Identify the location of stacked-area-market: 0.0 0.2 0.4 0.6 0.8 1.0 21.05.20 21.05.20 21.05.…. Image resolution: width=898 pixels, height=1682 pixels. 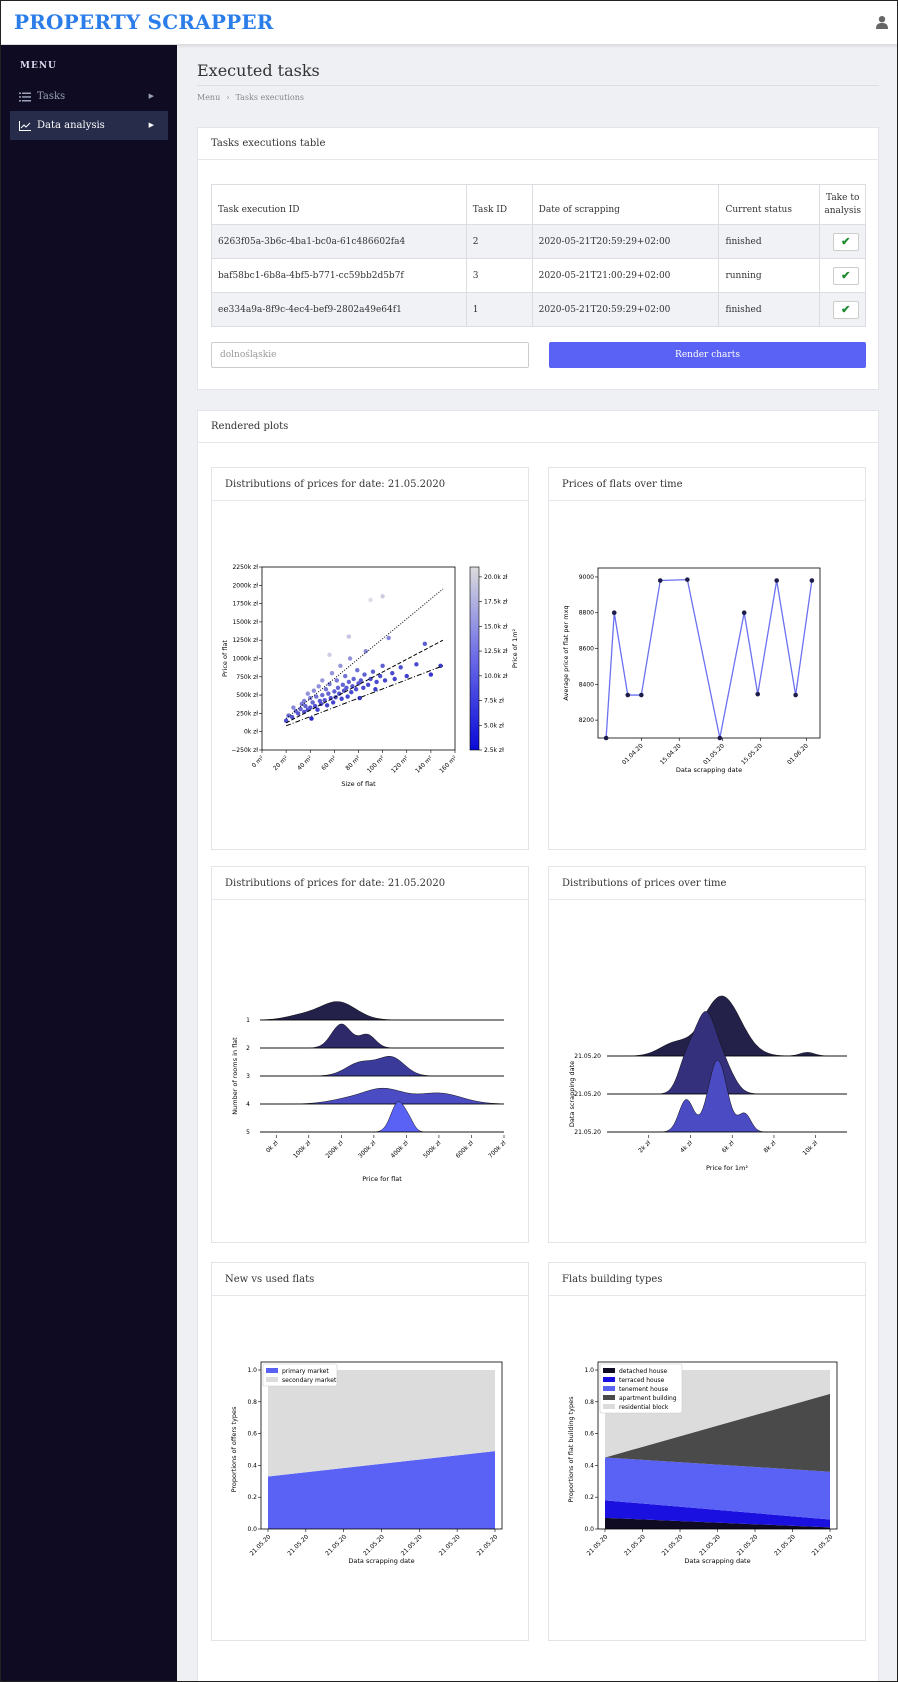
(366, 1463).